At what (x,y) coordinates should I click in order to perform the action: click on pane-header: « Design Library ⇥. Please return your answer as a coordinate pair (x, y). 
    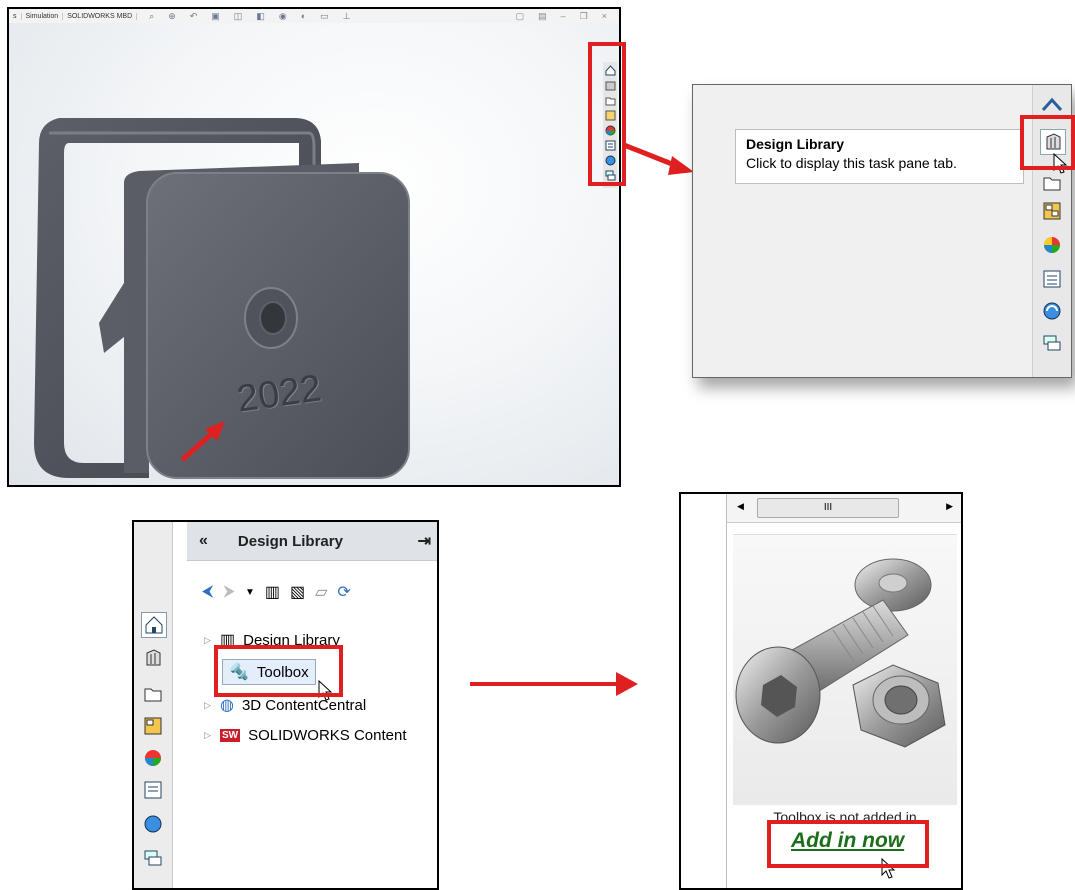
    Looking at the image, I should click on (312, 541).